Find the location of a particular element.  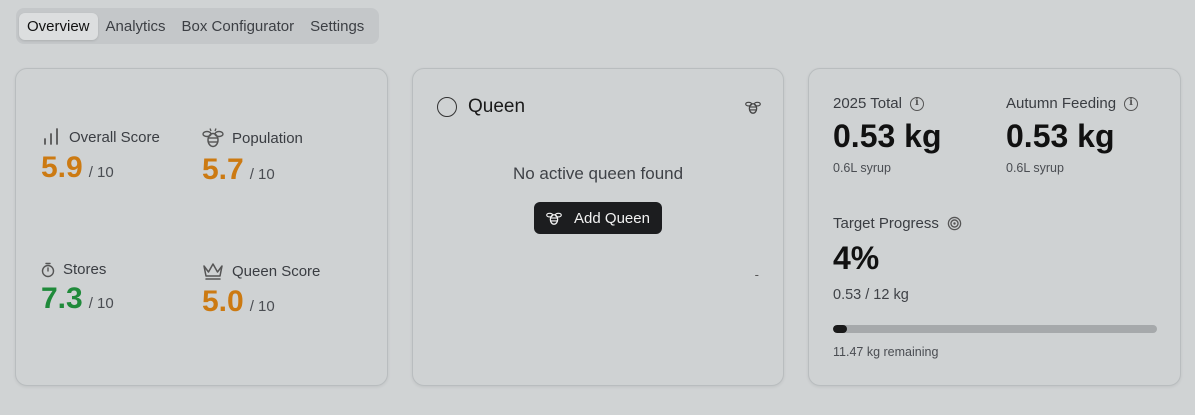

bar-chart-icon is located at coordinates (51, 136).